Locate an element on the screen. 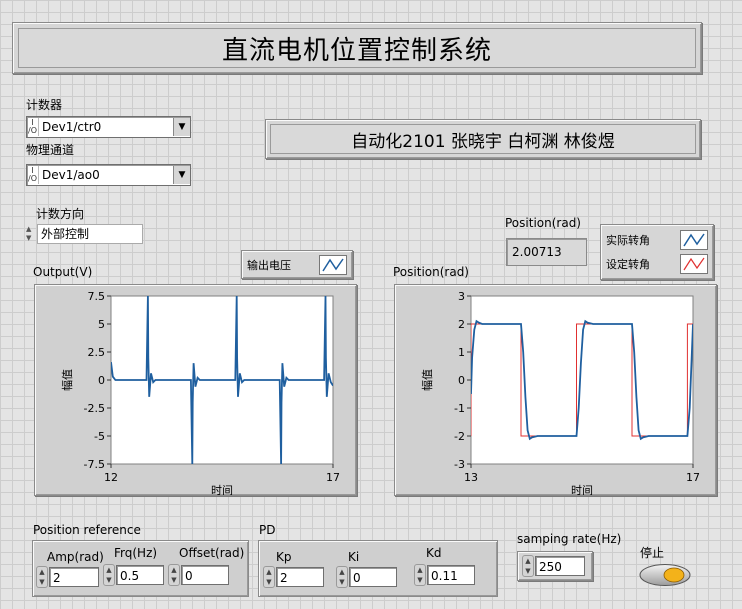  legend-setpoint-label: 设定转角 is located at coordinates (628, 264).